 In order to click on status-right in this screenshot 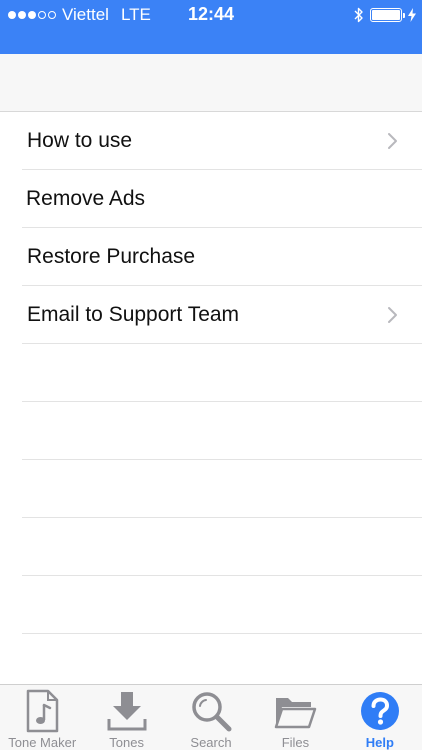, I will do `click(385, 15)`.